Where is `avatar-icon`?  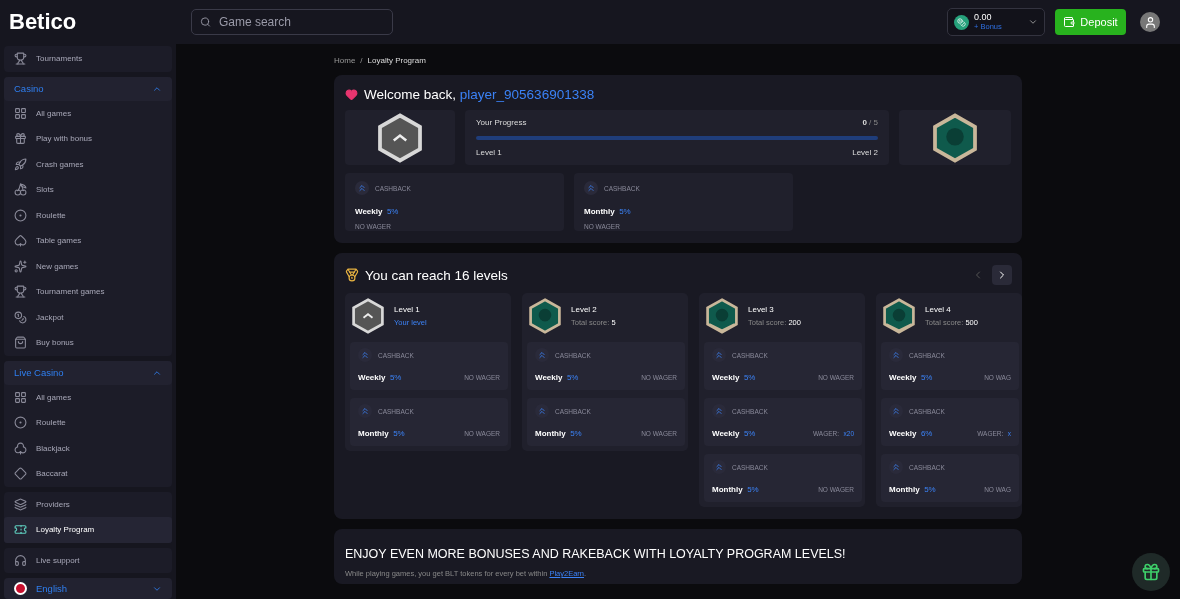
avatar-icon is located at coordinates (1150, 22).